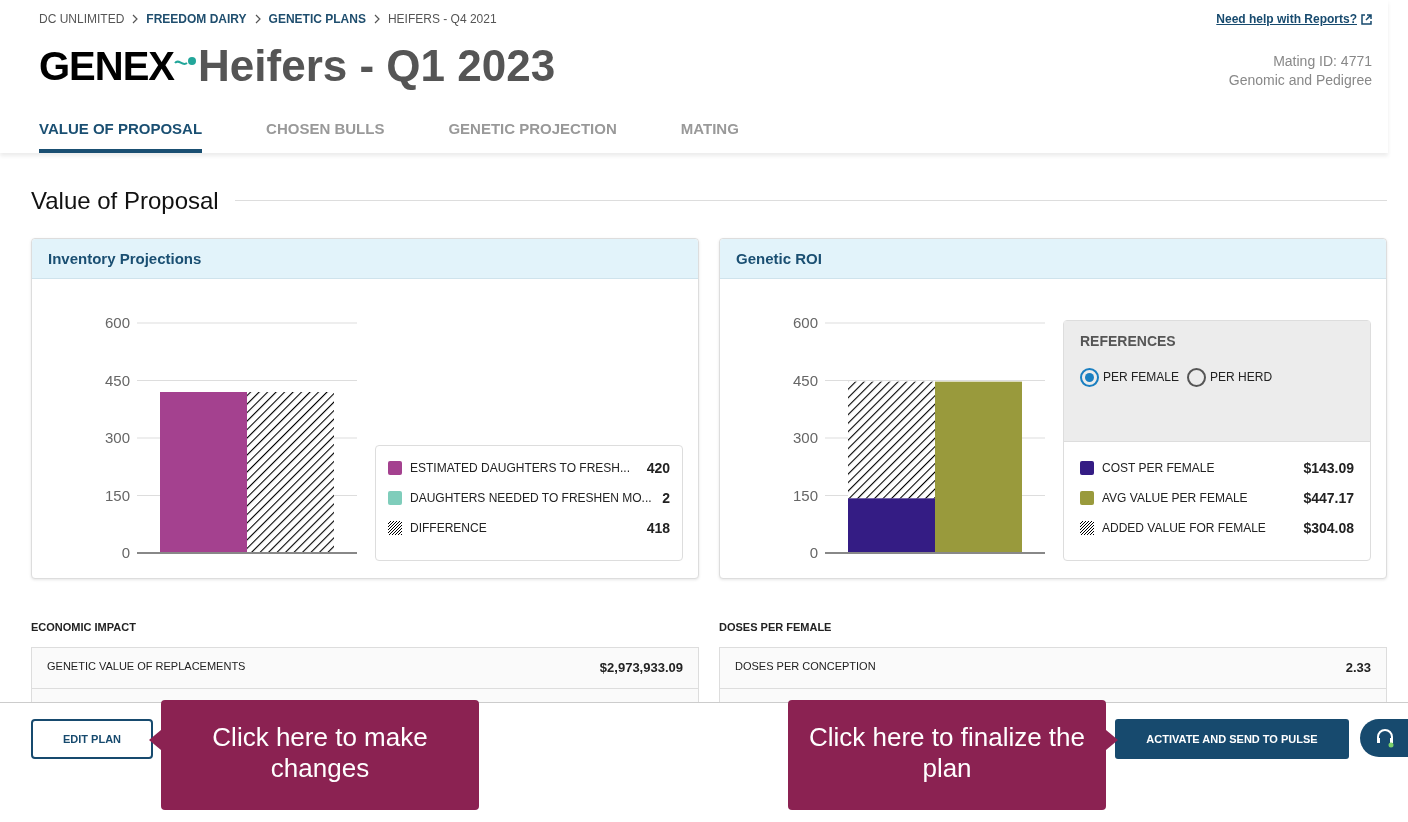 This screenshot has width=1408, height=822. I want to click on support-button, so click(1384, 738).